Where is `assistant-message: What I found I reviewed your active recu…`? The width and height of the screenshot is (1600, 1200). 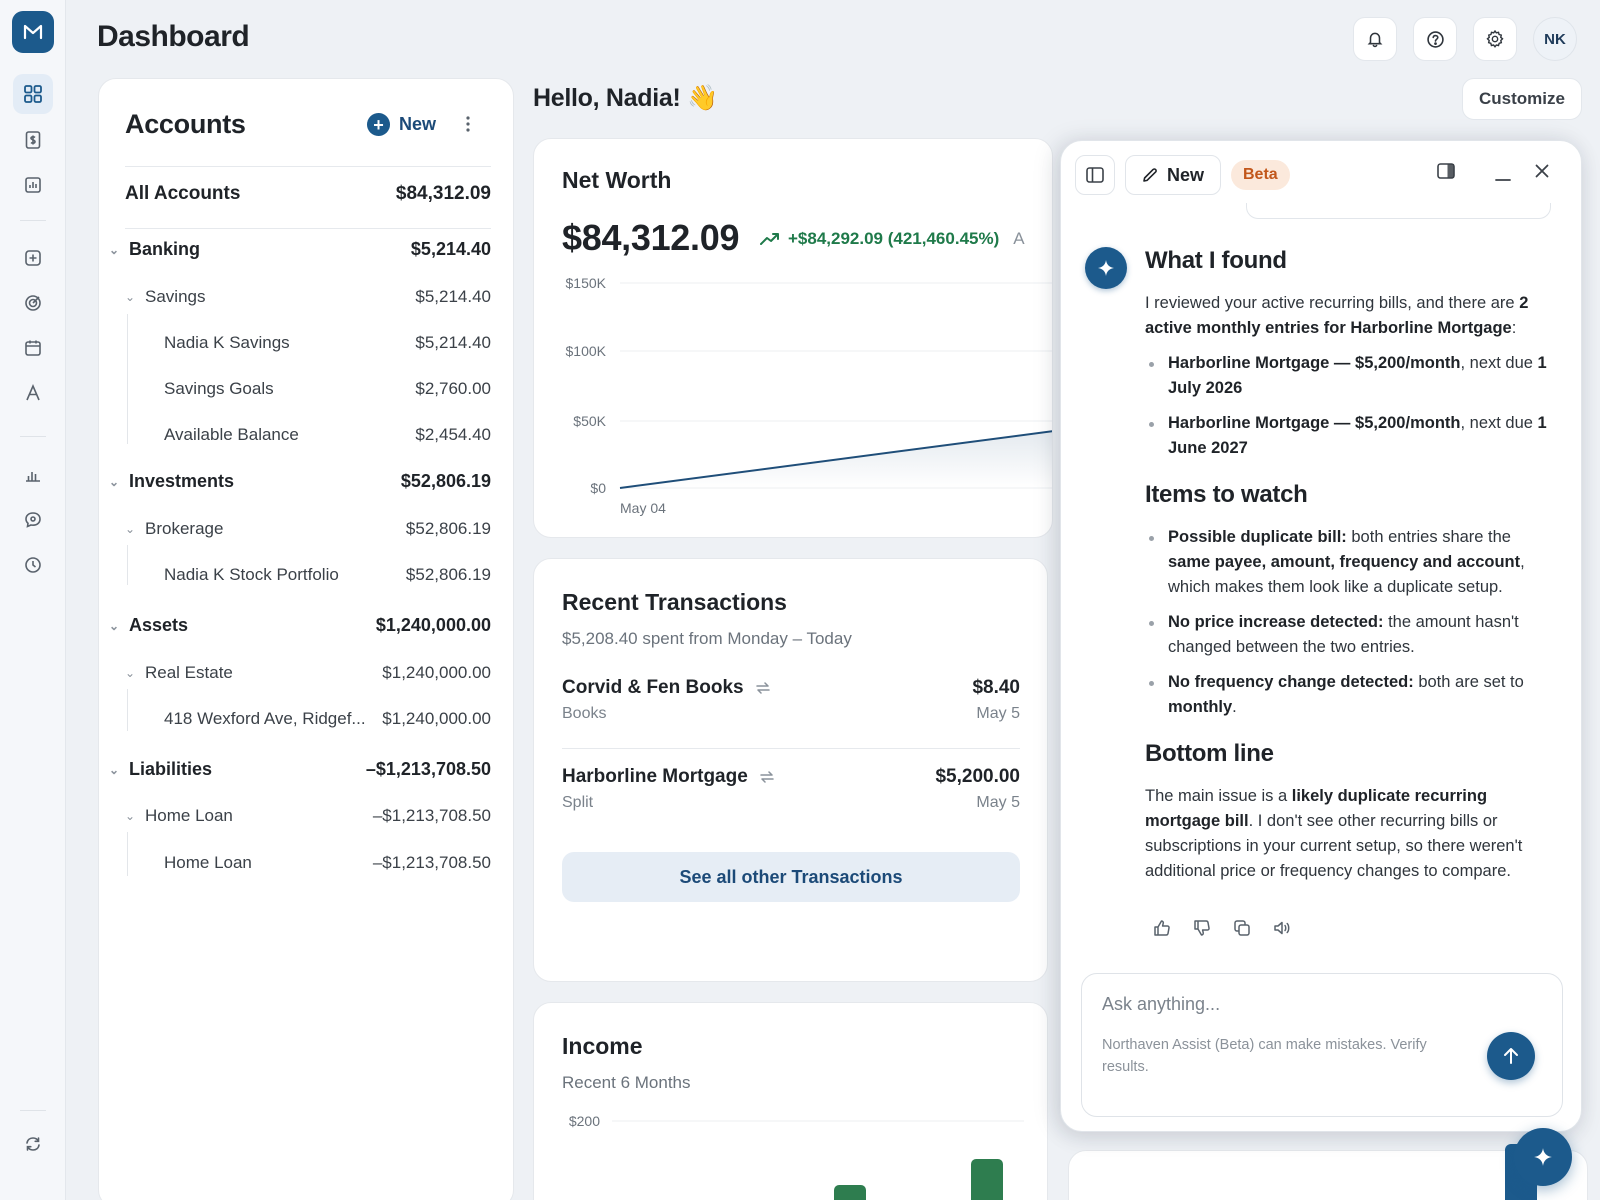 assistant-message: What I found I reviewed your active recu… is located at coordinates (1350, 569).